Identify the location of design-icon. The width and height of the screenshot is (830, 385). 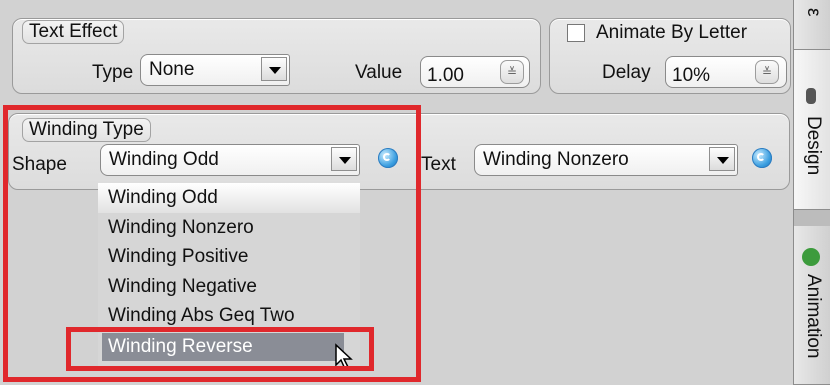
(811, 96).